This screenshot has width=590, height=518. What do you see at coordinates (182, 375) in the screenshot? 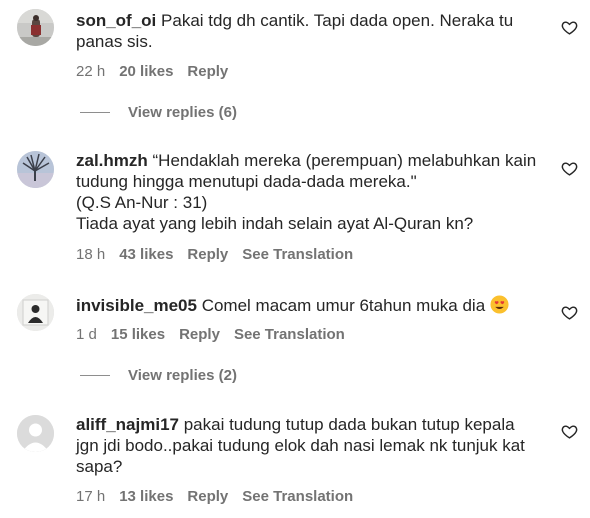
I see `view-replies-label: View replies (2)` at bounding box center [182, 375].